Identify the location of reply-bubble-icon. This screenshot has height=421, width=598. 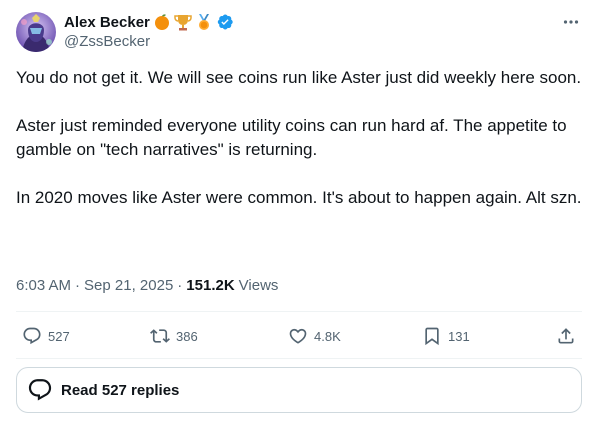
(40, 390).